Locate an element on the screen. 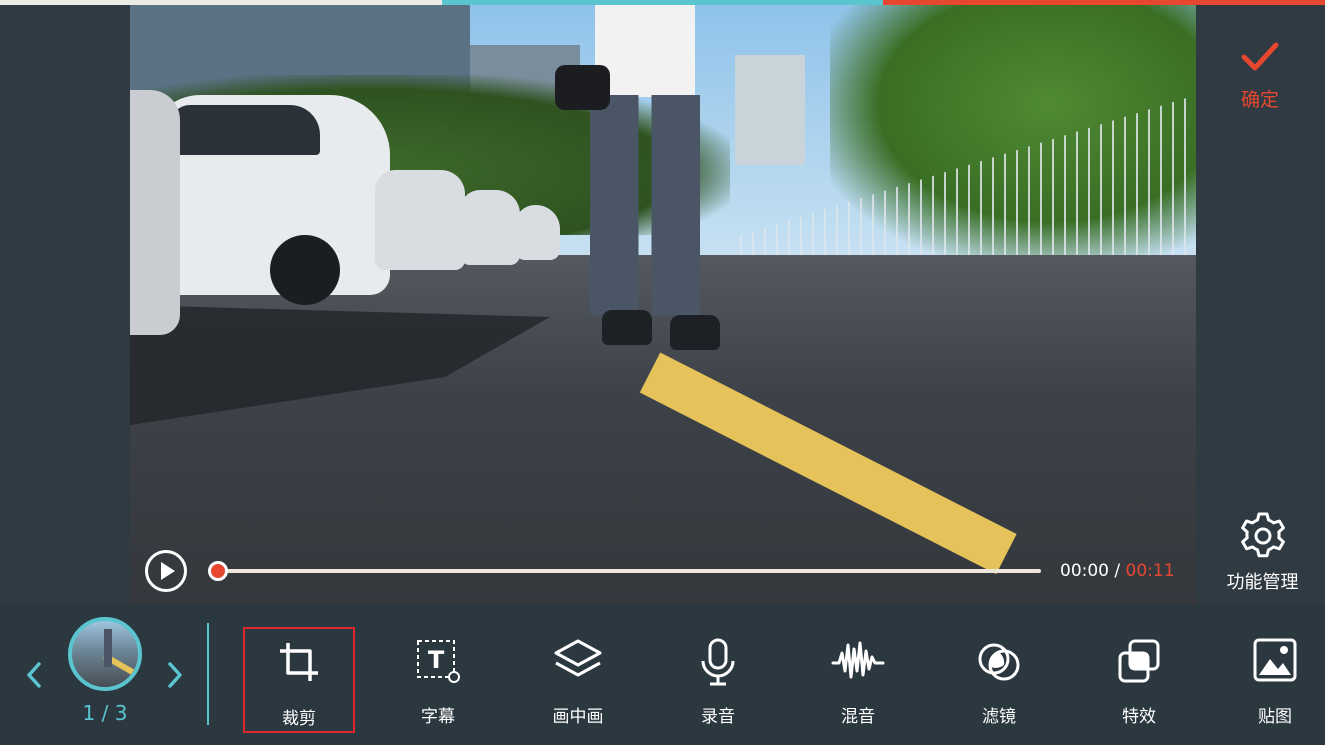  tool-record: 录音 is located at coordinates (718, 680).